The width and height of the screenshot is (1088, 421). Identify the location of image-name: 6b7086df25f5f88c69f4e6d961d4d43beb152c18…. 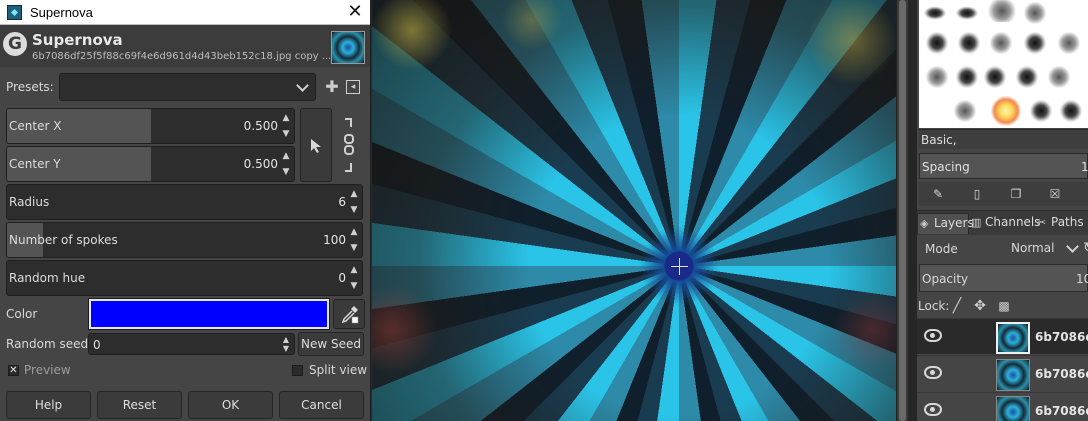
(182, 56).